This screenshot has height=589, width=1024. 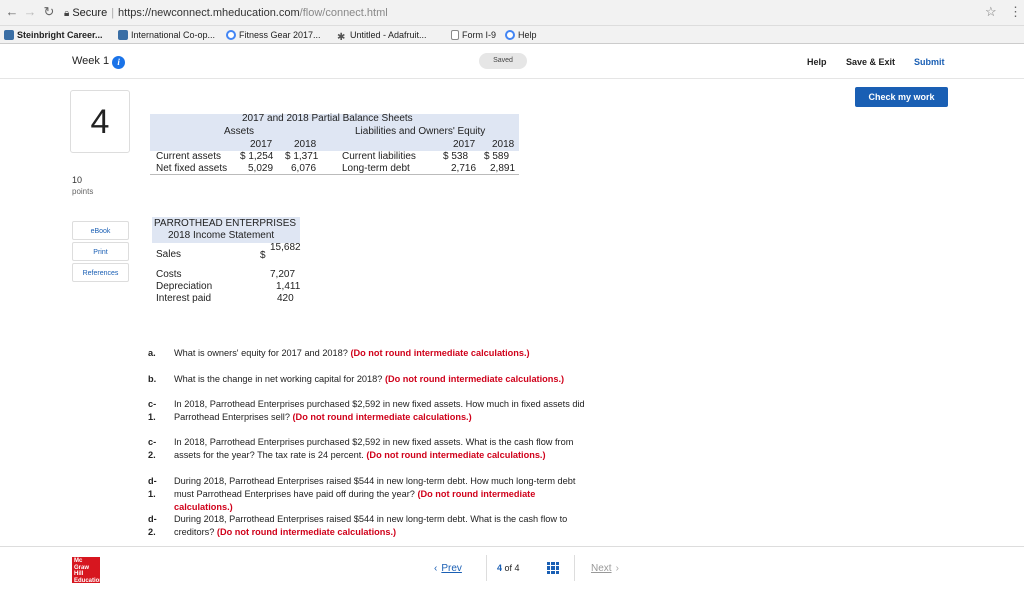 I want to click on assets-year-2017: 2017, so click(x=261, y=144).